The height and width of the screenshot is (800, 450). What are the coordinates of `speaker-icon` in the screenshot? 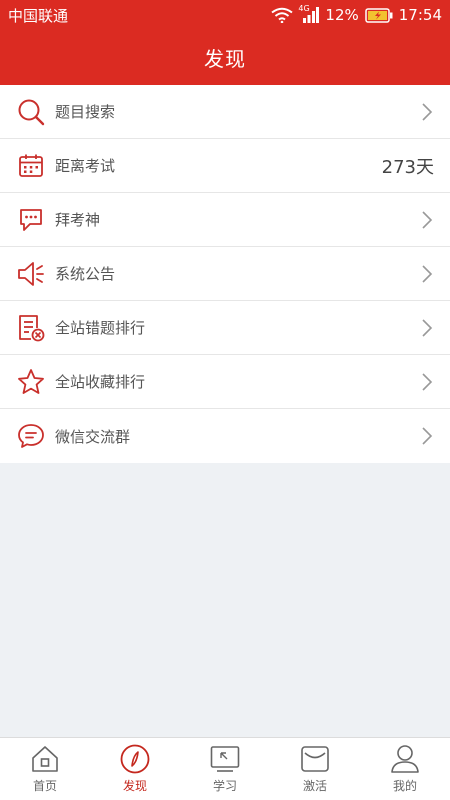 It's located at (31, 274).